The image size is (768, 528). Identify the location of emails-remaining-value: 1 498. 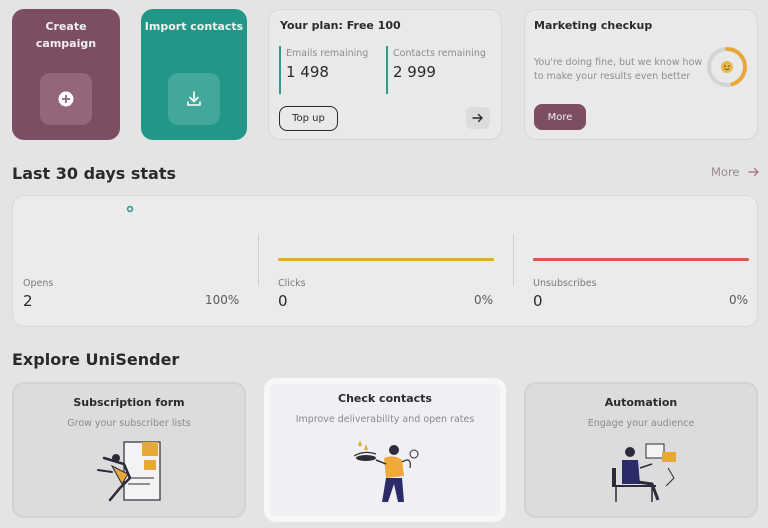
(307, 72).